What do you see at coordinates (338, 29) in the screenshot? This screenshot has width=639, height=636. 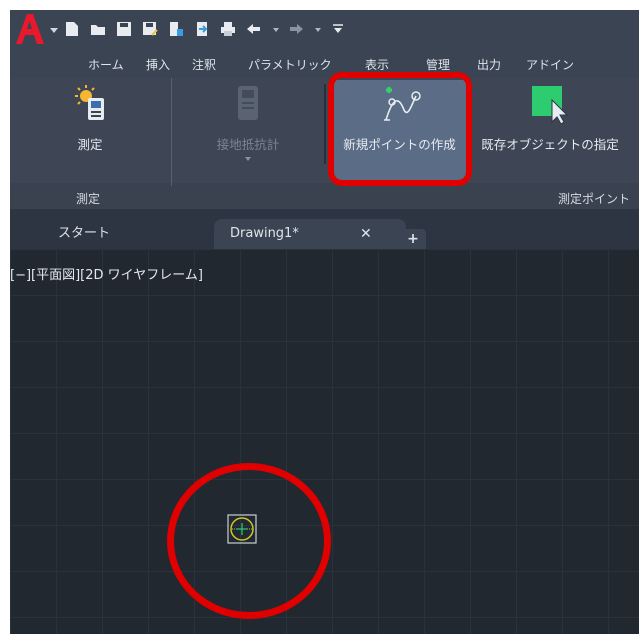 I see `customize-icon` at bounding box center [338, 29].